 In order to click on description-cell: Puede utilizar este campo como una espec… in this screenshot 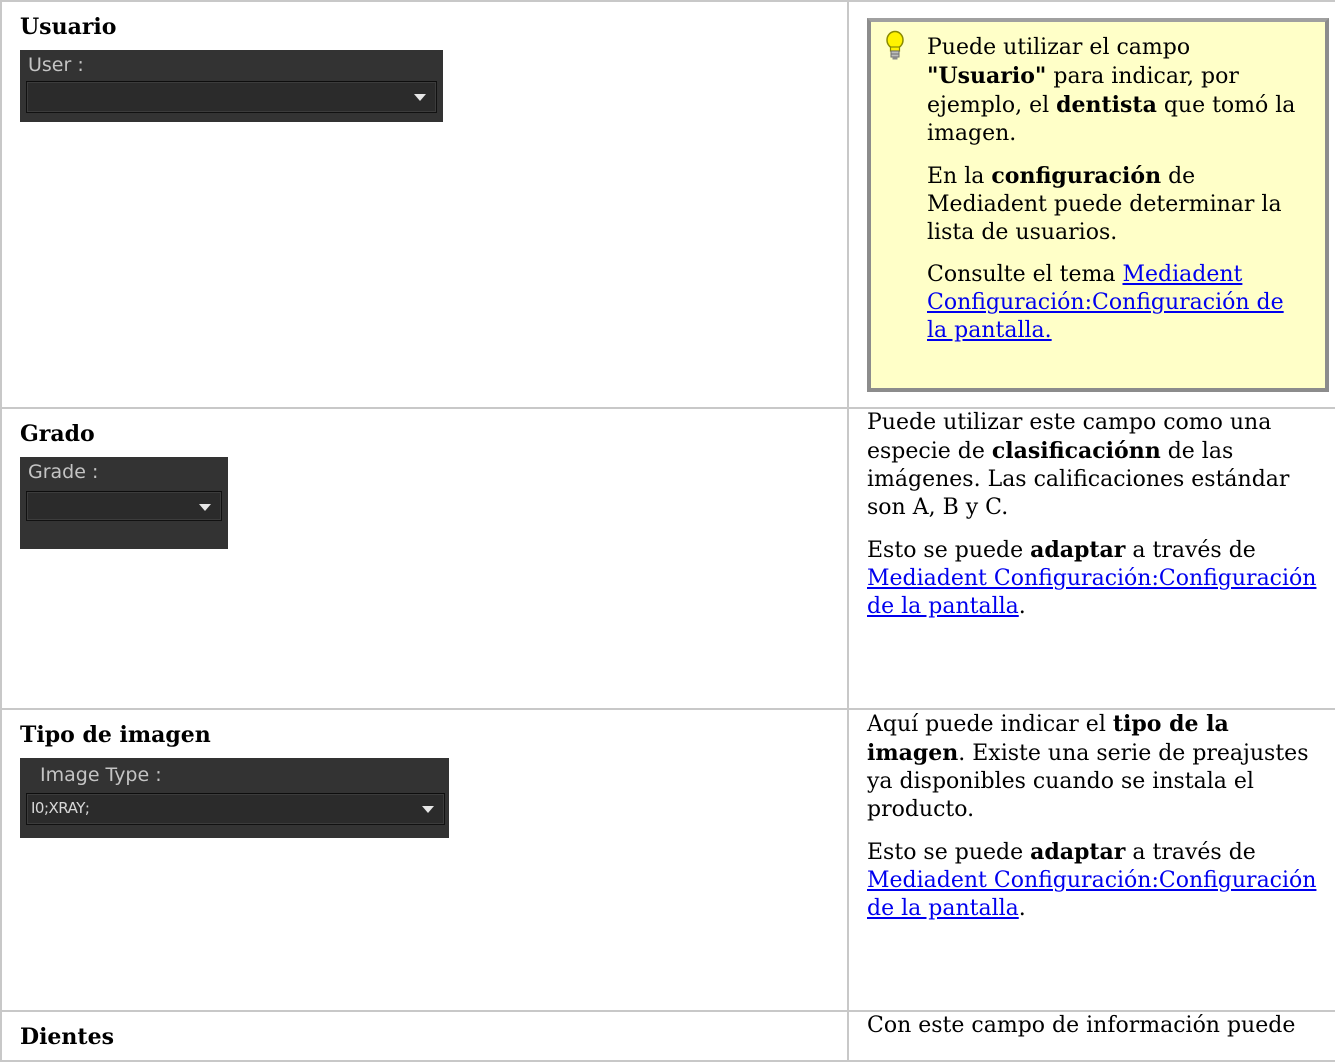, I will do `click(1091, 558)`.